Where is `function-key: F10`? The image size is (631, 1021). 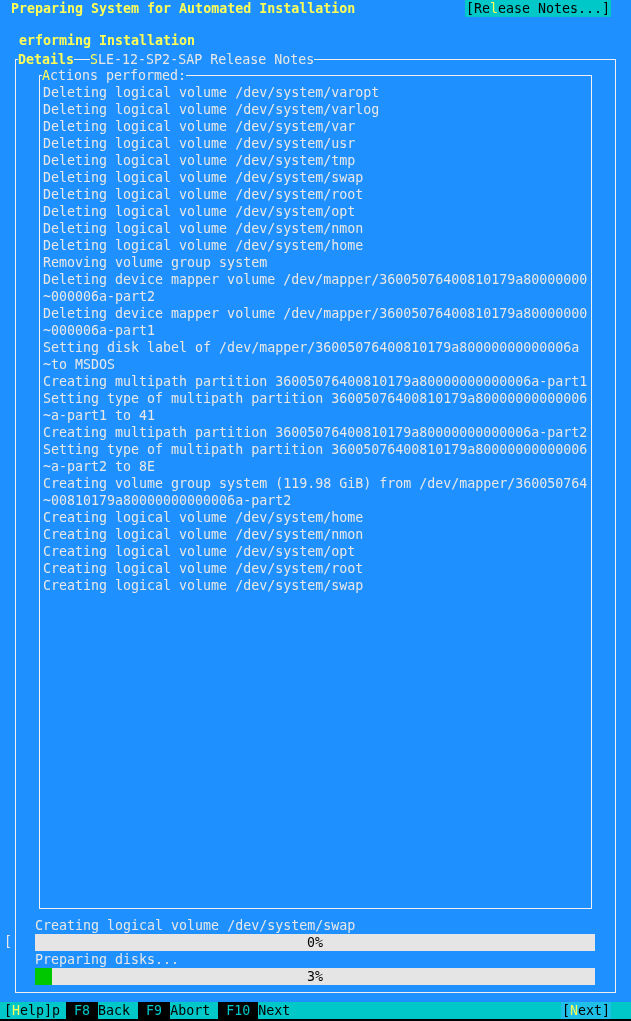
function-key: F10 is located at coordinates (238, 1010).